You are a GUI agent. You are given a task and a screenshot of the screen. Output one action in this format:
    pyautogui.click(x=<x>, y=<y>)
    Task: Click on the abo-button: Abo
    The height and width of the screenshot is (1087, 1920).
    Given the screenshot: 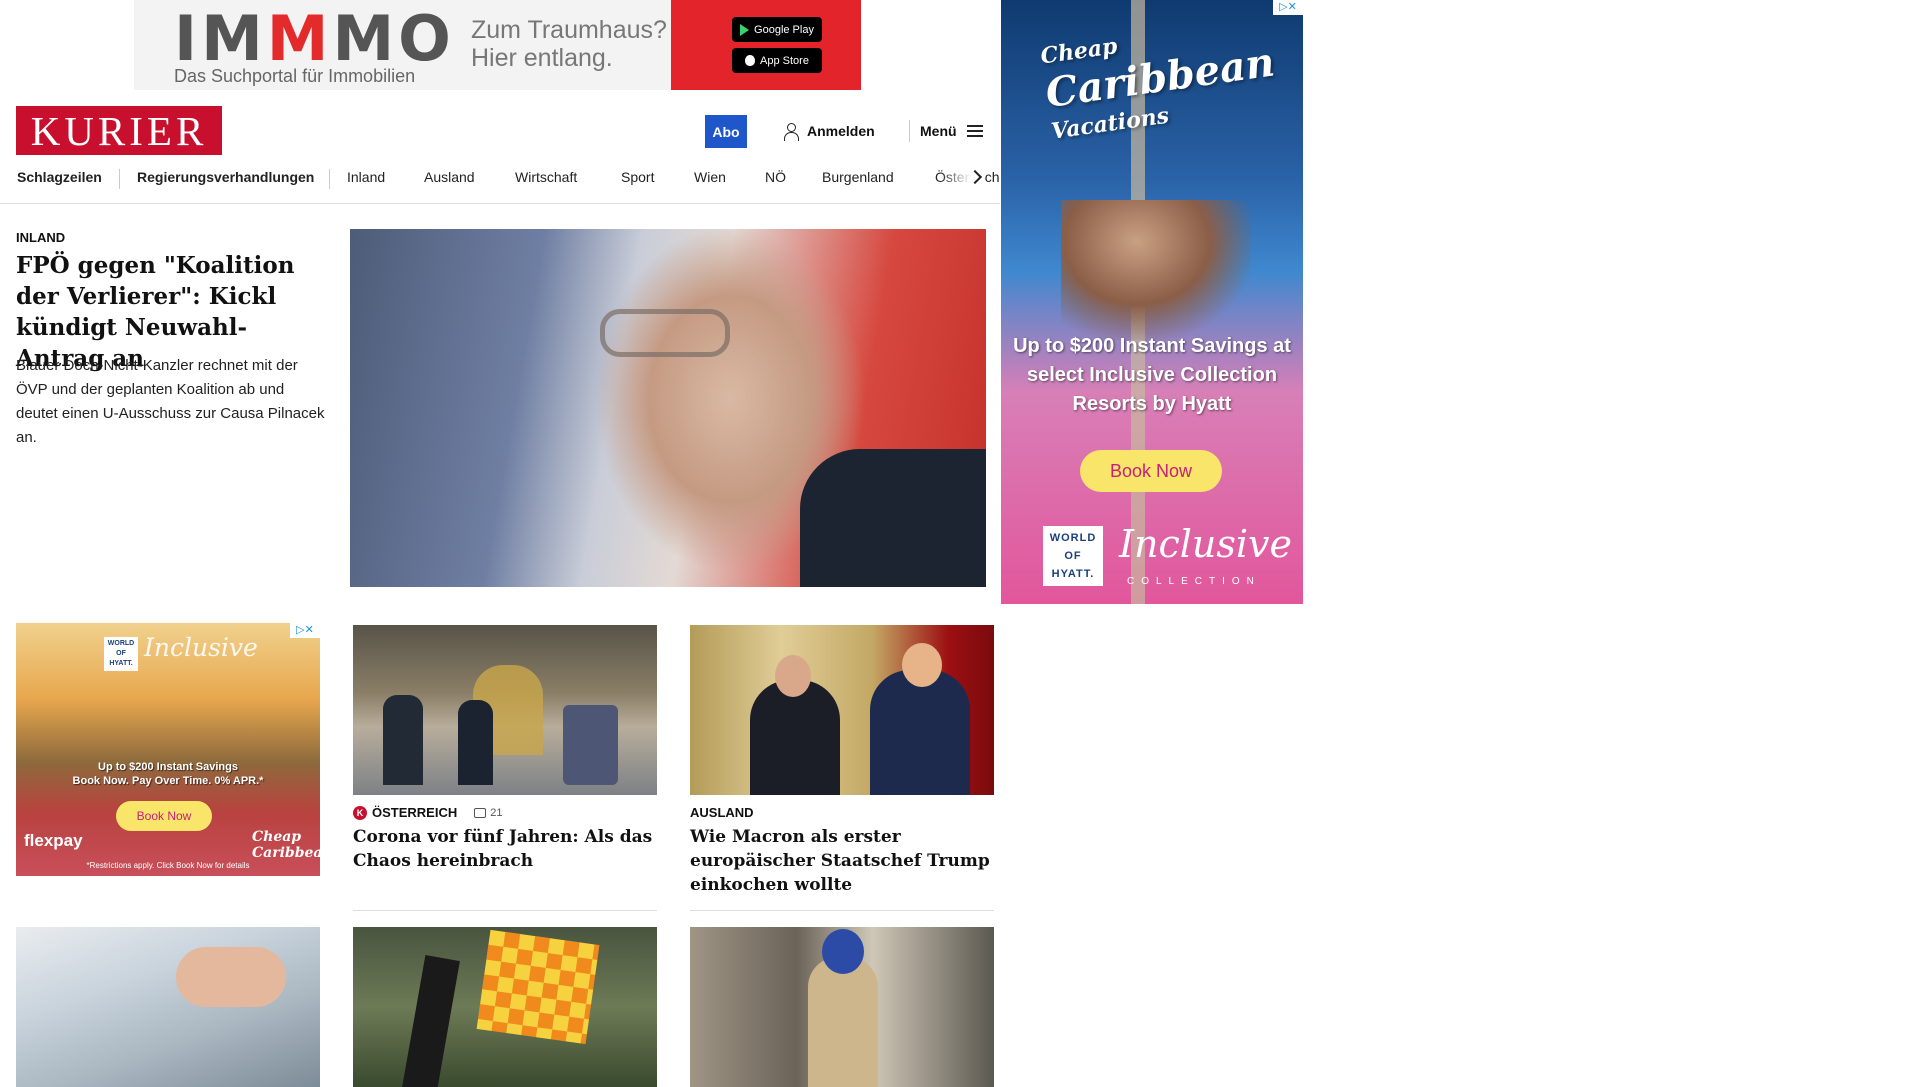 What is the action you would take?
    pyautogui.click(x=726, y=131)
    